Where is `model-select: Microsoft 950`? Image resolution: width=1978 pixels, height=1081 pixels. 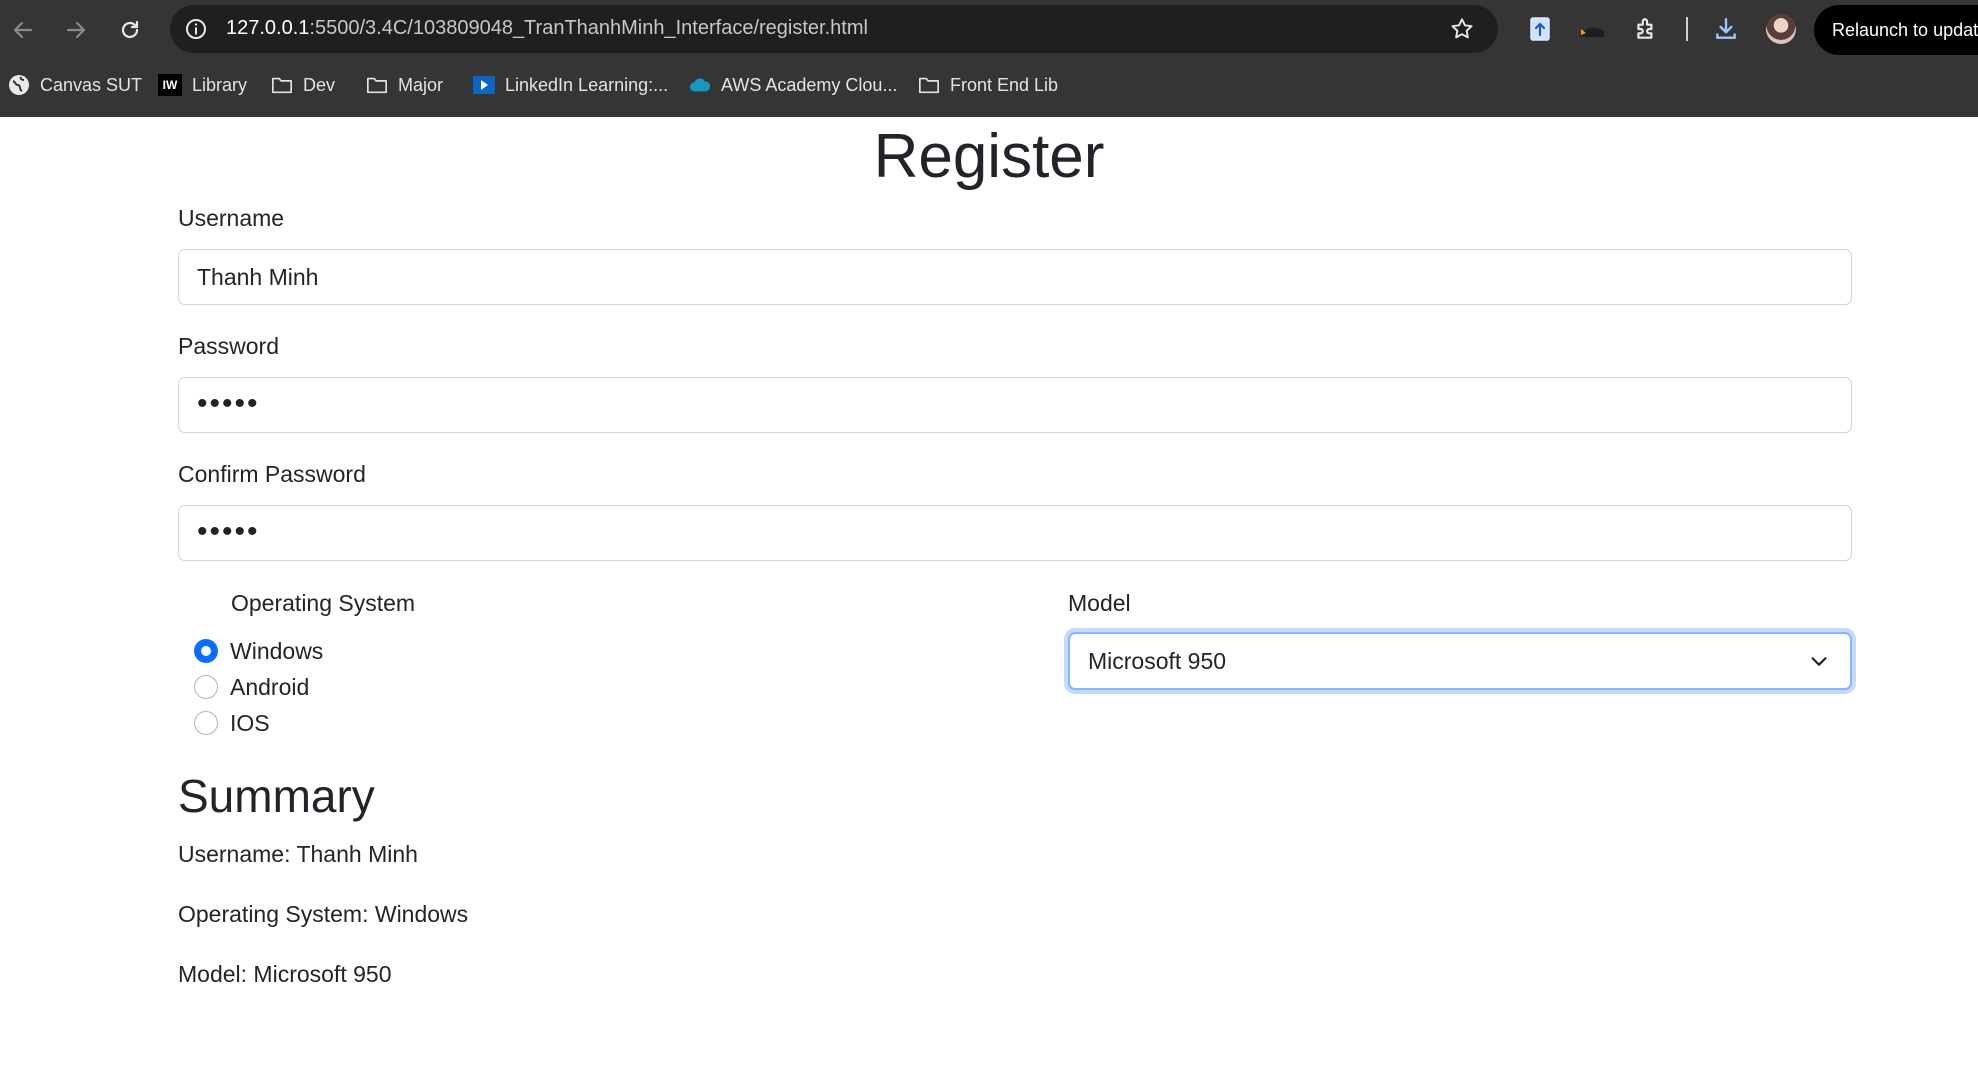
model-select: Microsoft 950 is located at coordinates (1460, 661).